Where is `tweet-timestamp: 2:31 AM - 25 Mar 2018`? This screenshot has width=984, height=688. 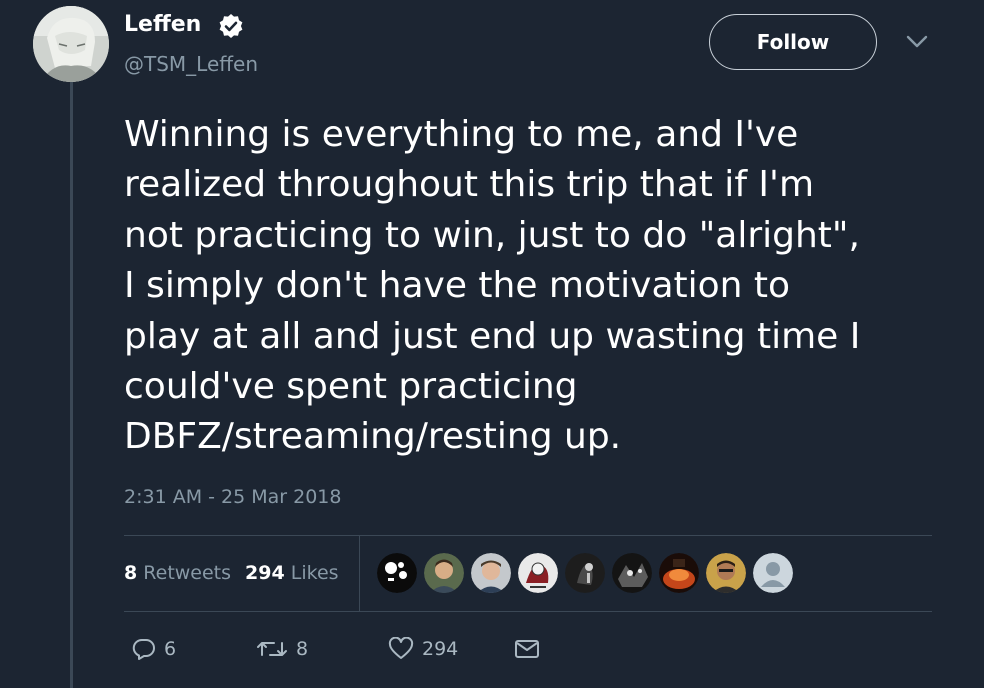 tweet-timestamp: 2:31 AM - 25 Mar 2018 is located at coordinates (233, 497).